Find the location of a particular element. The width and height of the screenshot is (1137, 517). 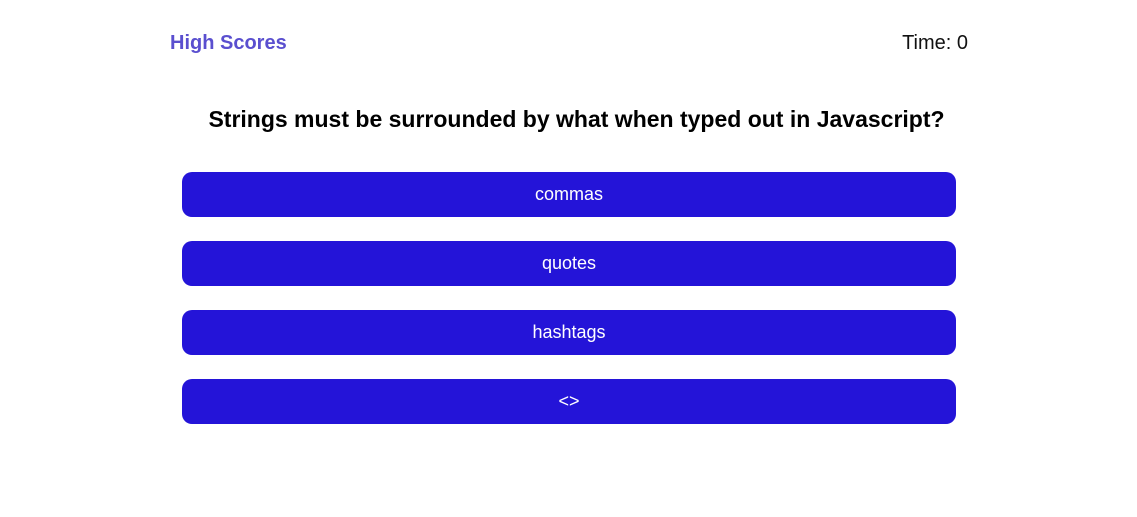

answer-button-commas: commas is located at coordinates (569, 194).